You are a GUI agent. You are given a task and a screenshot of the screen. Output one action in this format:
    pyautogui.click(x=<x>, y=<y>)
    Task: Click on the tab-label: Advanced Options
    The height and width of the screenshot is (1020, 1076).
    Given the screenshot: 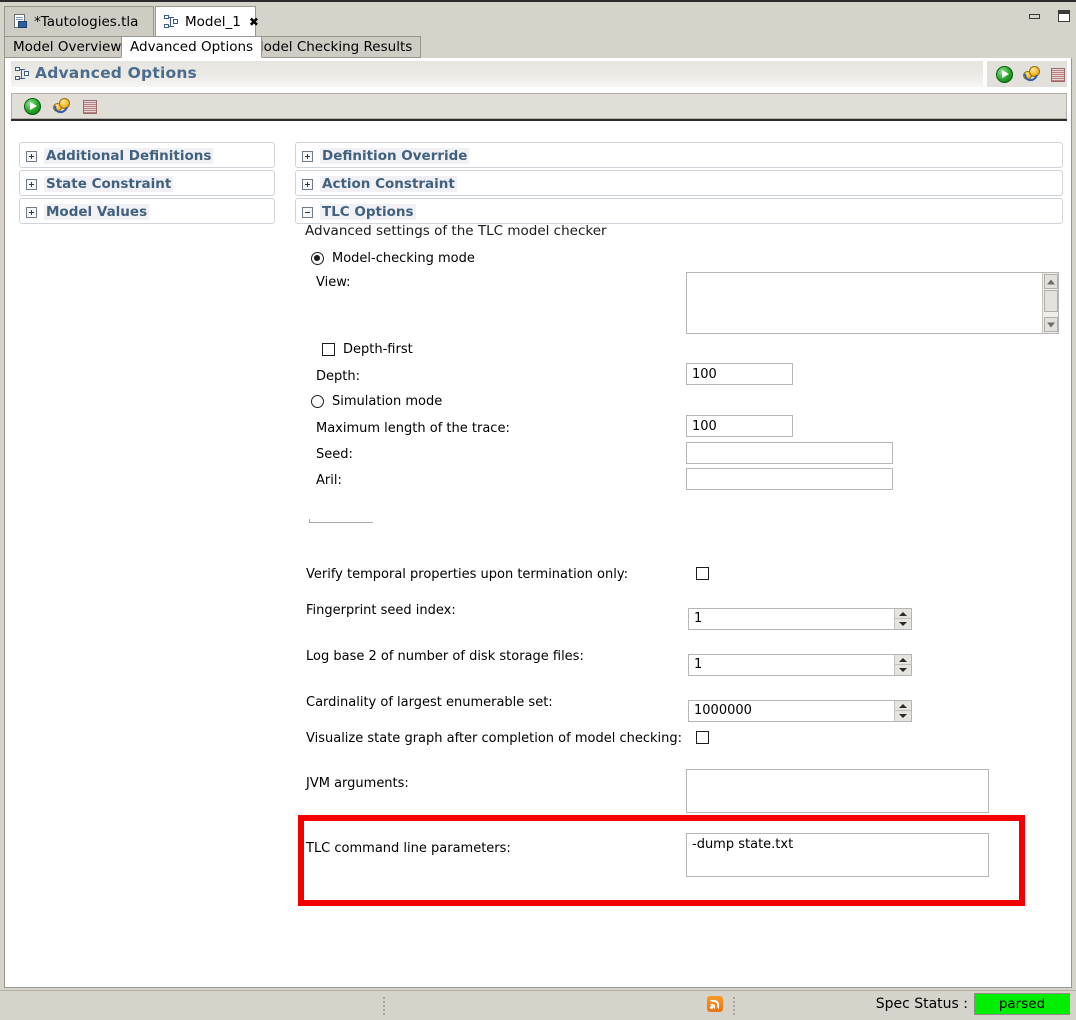 What is the action you would take?
    pyautogui.click(x=192, y=47)
    